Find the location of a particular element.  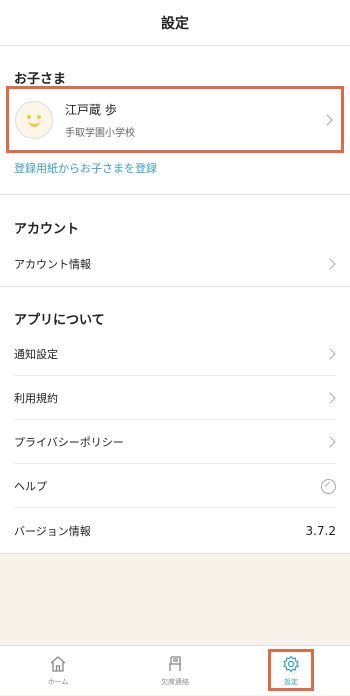

child-item: 江戸蔵 歩 手取学園小学校 is located at coordinates (175, 119).